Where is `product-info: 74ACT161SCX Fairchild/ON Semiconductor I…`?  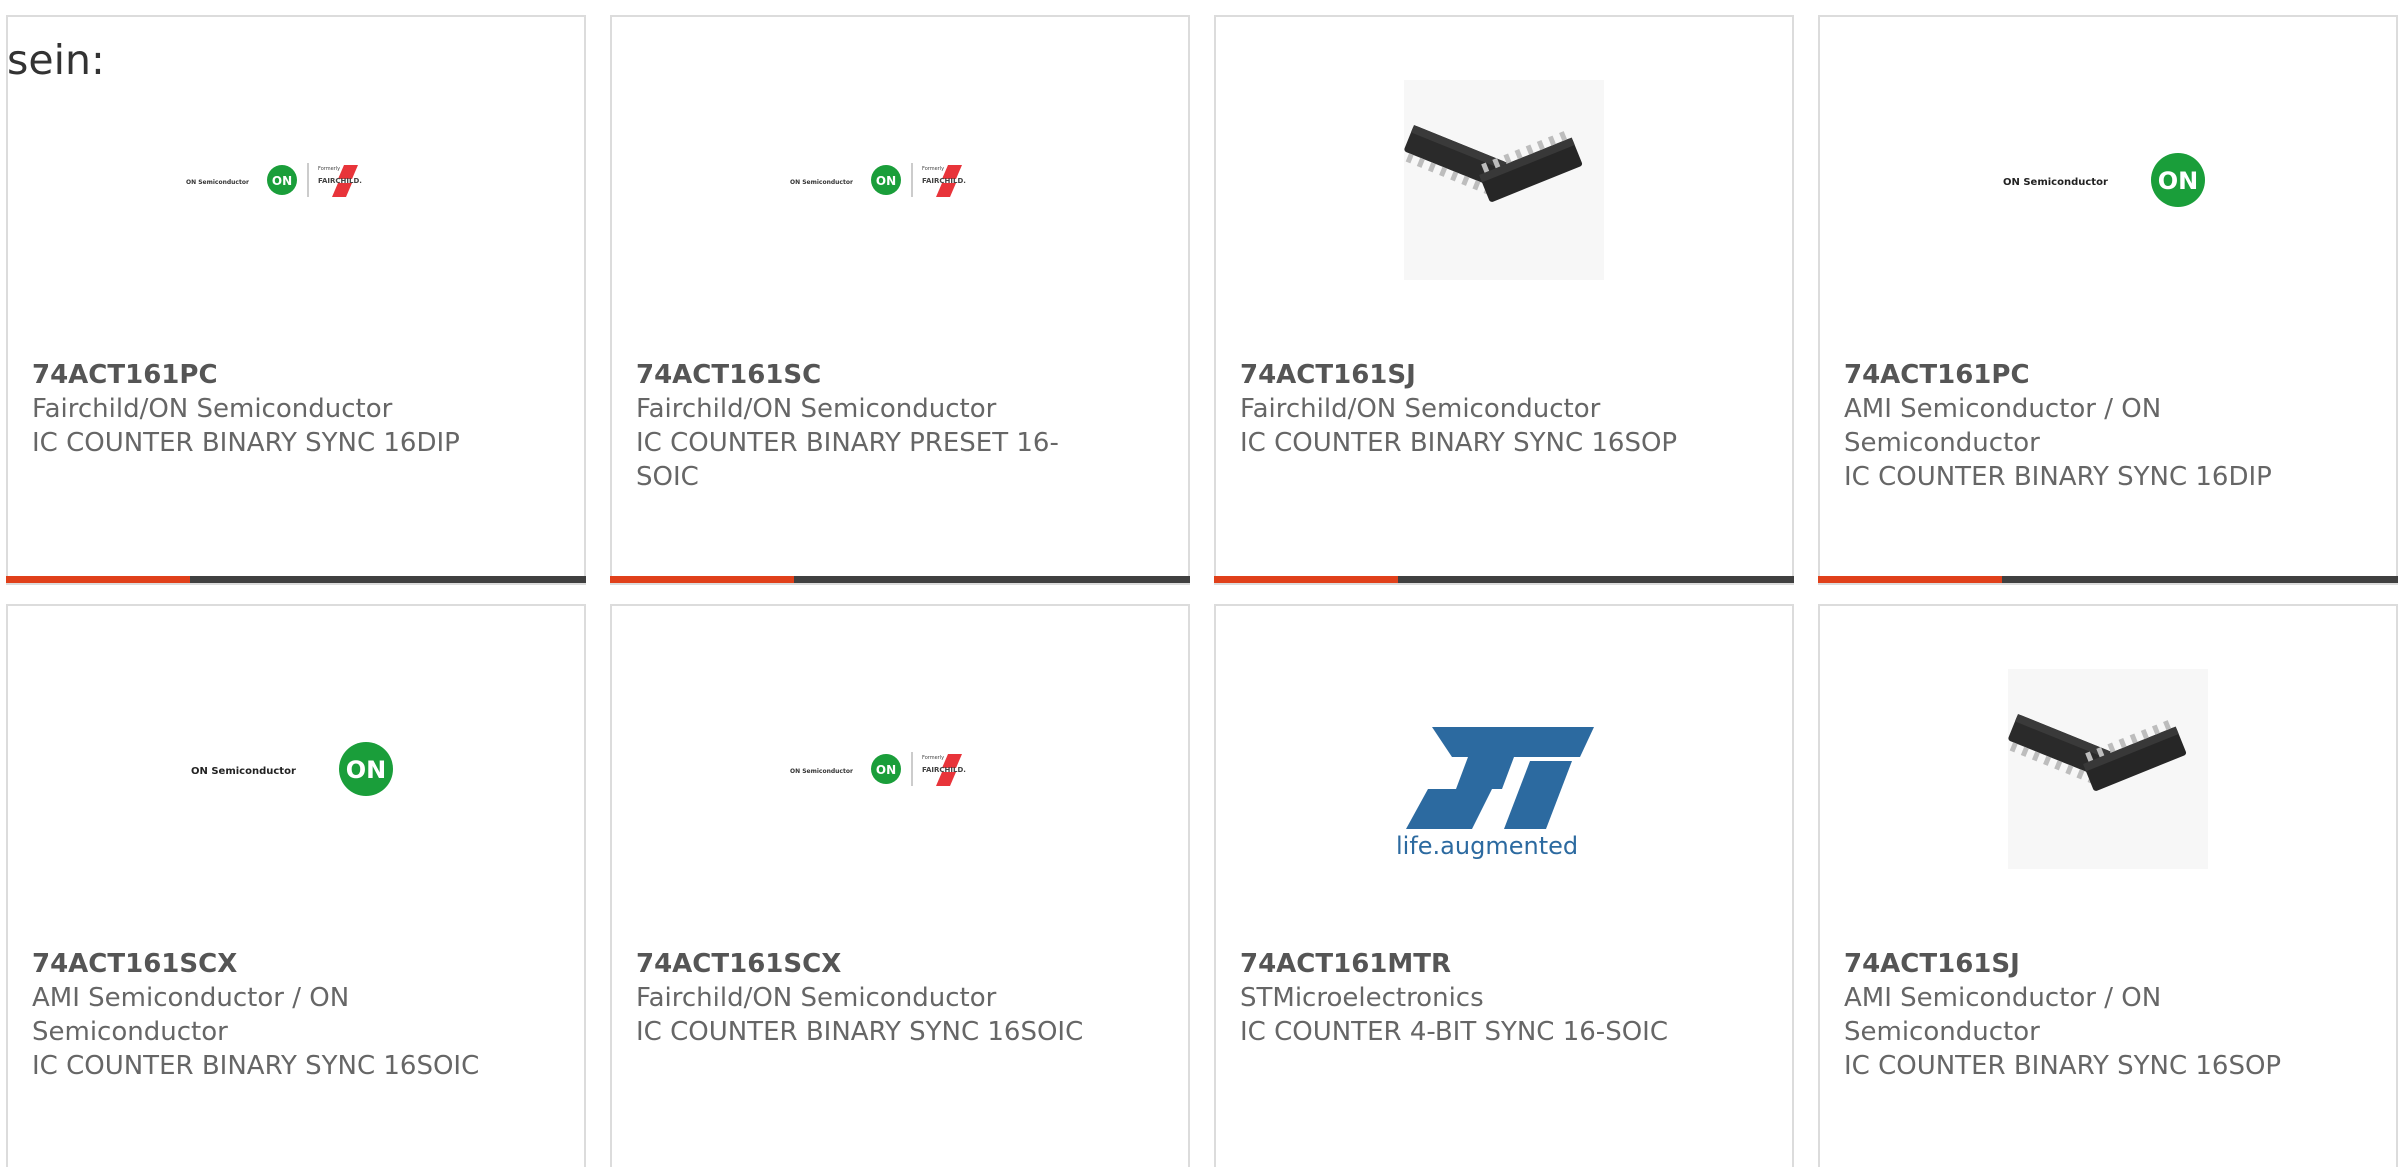
product-info: 74ACT161SCX Fairchild/ON Semiconductor I… is located at coordinates (871, 998).